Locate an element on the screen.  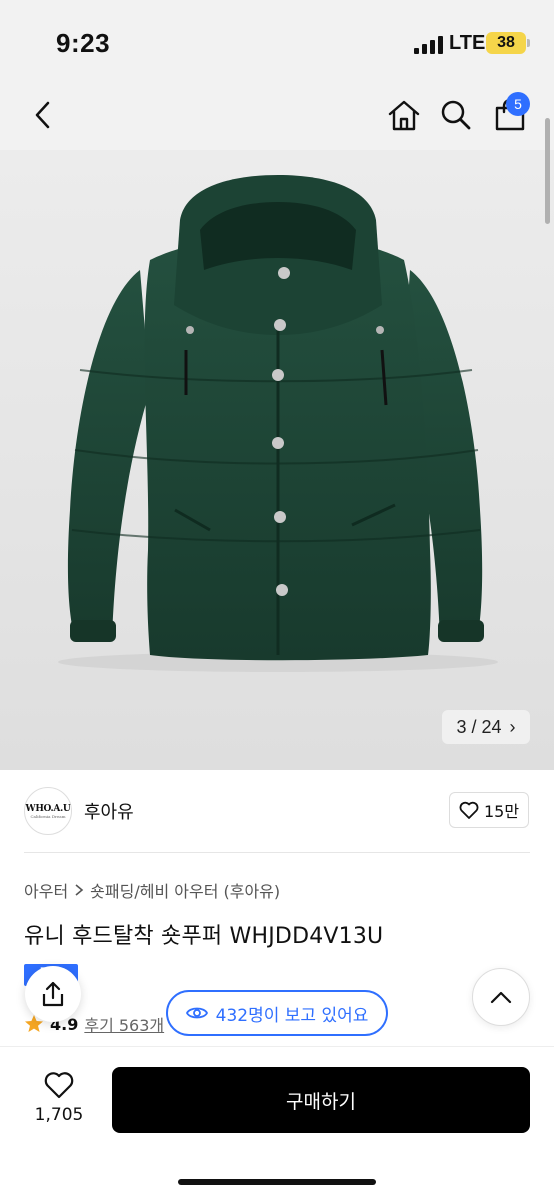
eye-icon is located at coordinates (196, 1013).